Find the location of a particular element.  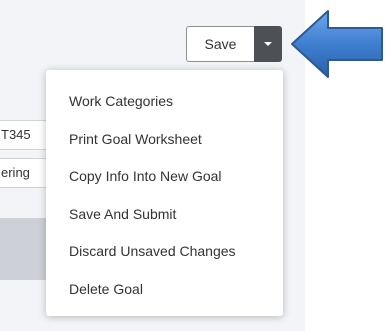

save-options-toggle is located at coordinates (268, 44).